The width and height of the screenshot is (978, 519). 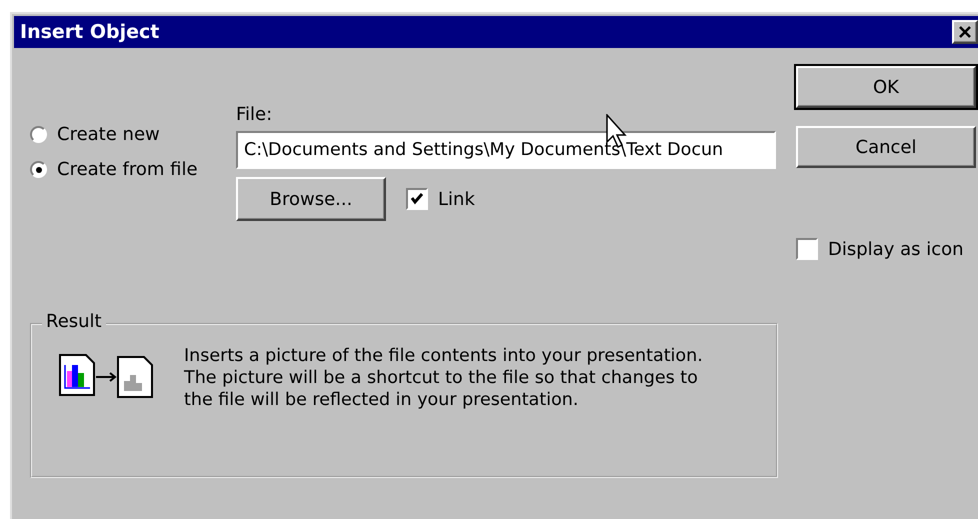 What do you see at coordinates (886, 147) in the screenshot?
I see `cancel-button: Cancel` at bounding box center [886, 147].